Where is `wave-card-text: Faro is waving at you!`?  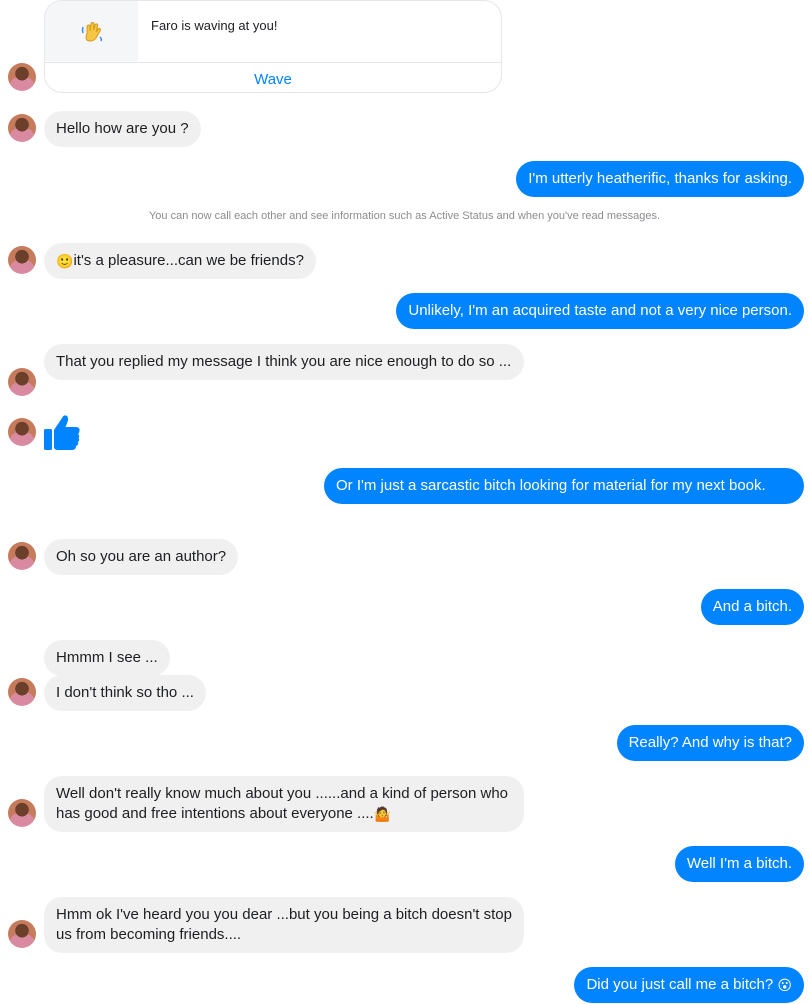 wave-card-text: Faro is waving at you! is located at coordinates (214, 25).